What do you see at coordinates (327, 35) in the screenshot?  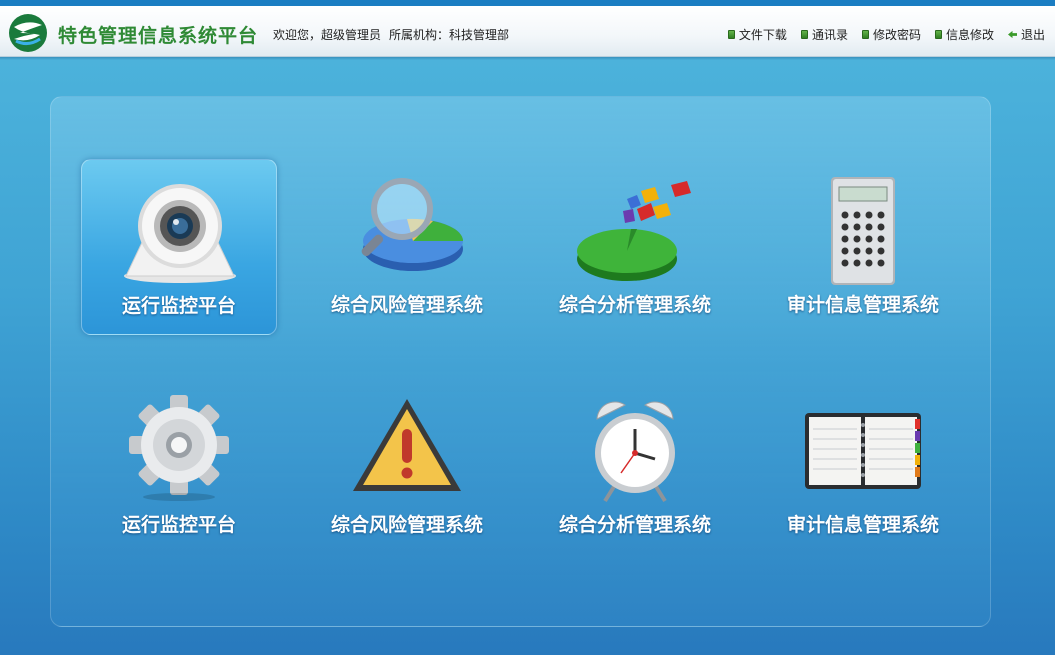 I see `welcome-user: 欢迎您，超级管理员` at bounding box center [327, 35].